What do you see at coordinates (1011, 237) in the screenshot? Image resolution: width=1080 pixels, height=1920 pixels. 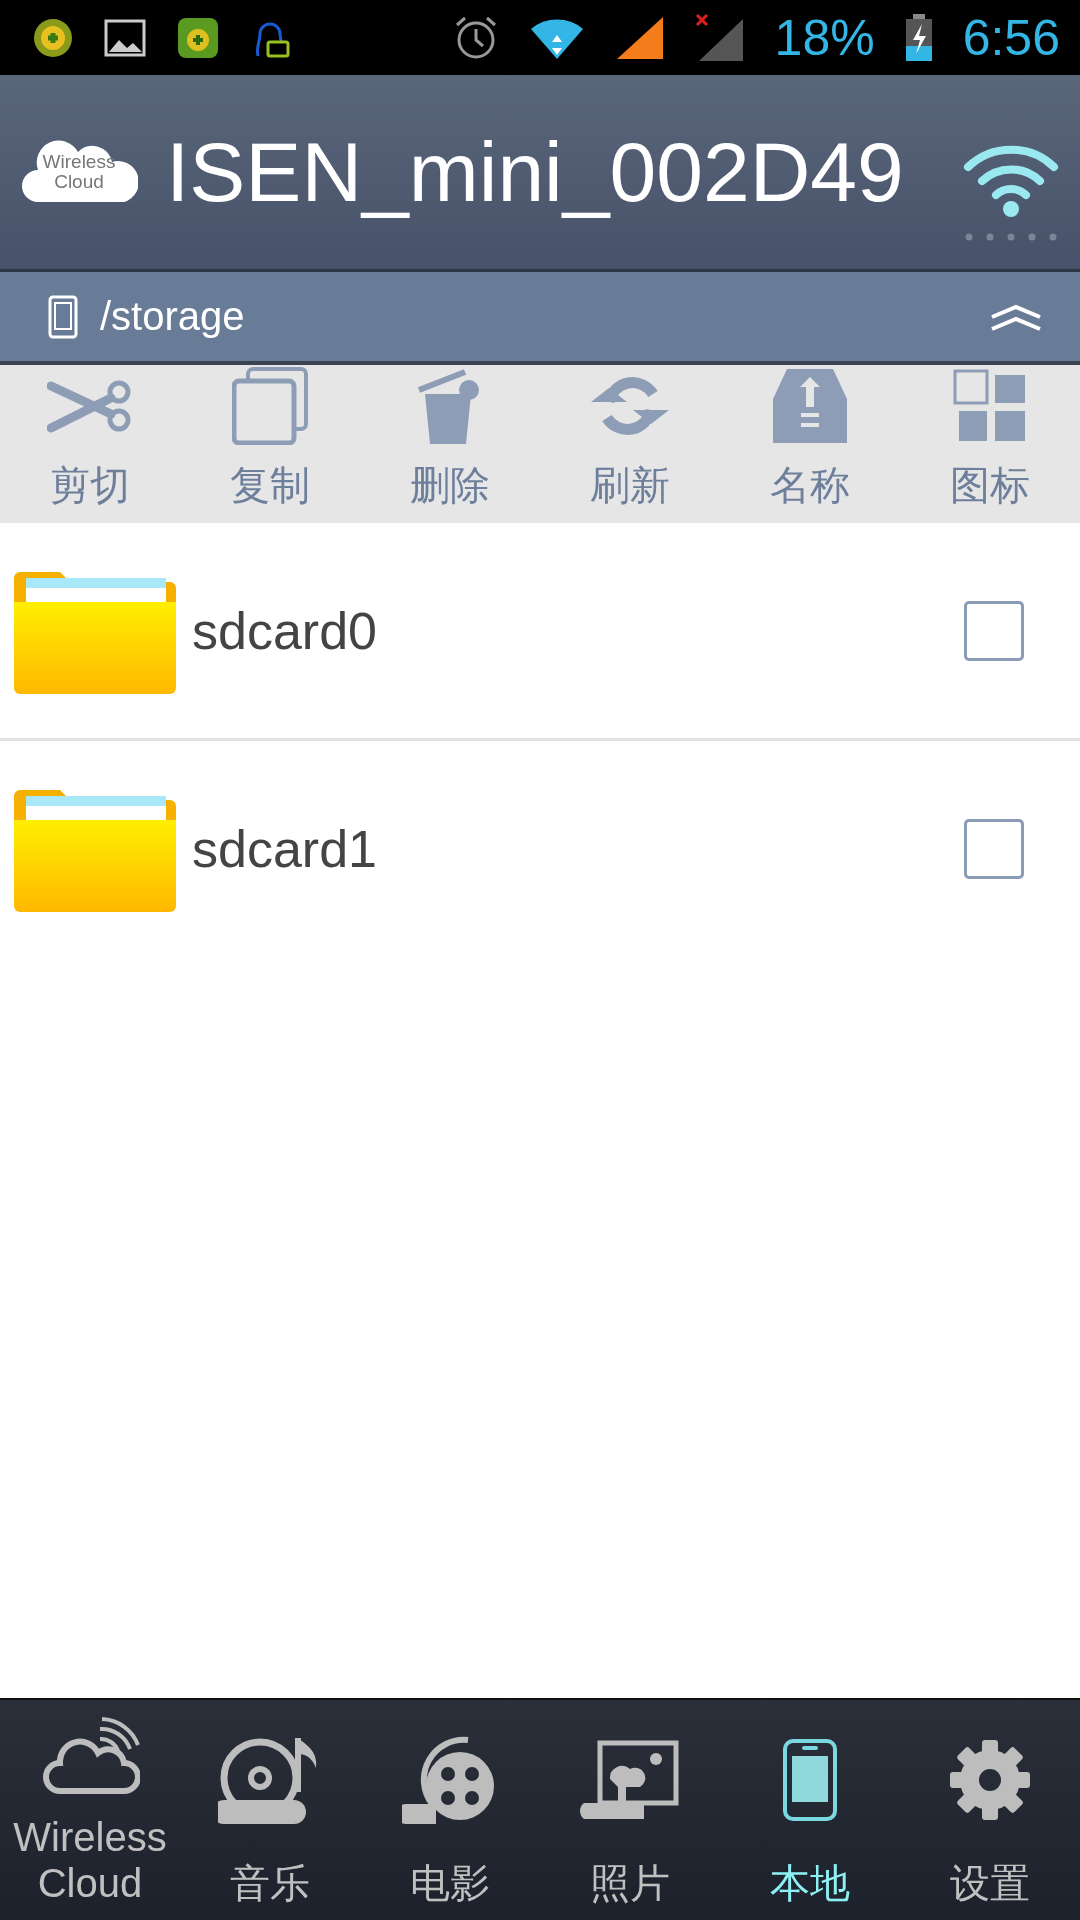 I see `page-dots-icon` at bounding box center [1011, 237].